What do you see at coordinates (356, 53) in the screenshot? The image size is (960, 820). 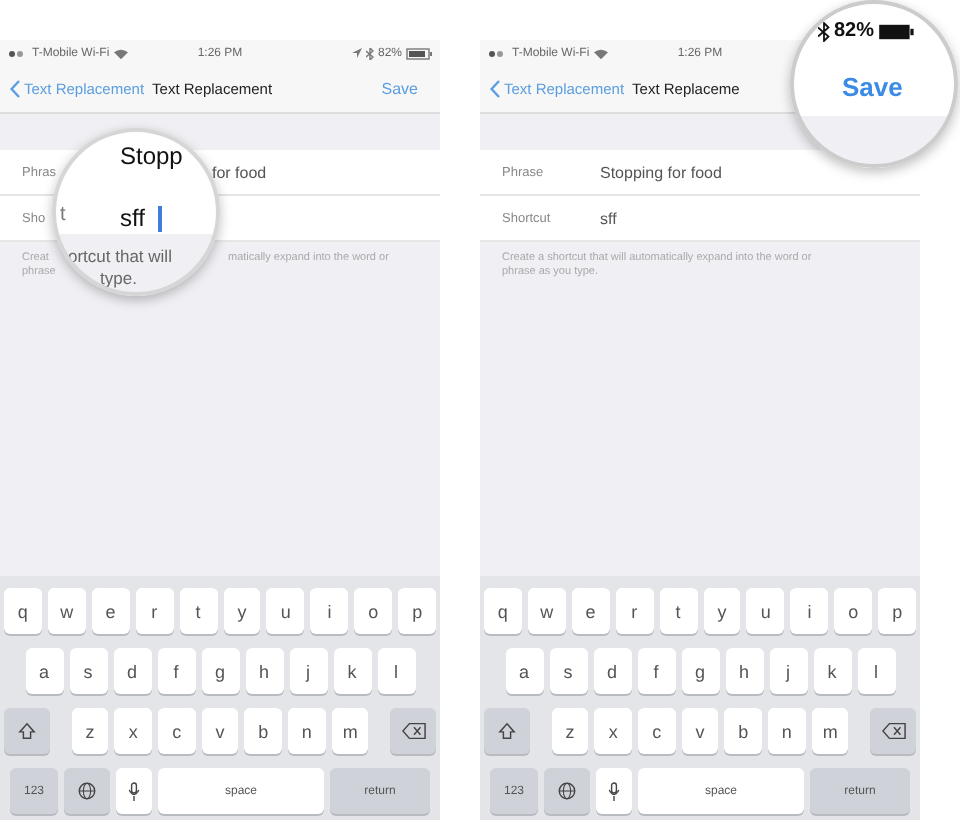 I see `location-icon` at bounding box center [356, 53].